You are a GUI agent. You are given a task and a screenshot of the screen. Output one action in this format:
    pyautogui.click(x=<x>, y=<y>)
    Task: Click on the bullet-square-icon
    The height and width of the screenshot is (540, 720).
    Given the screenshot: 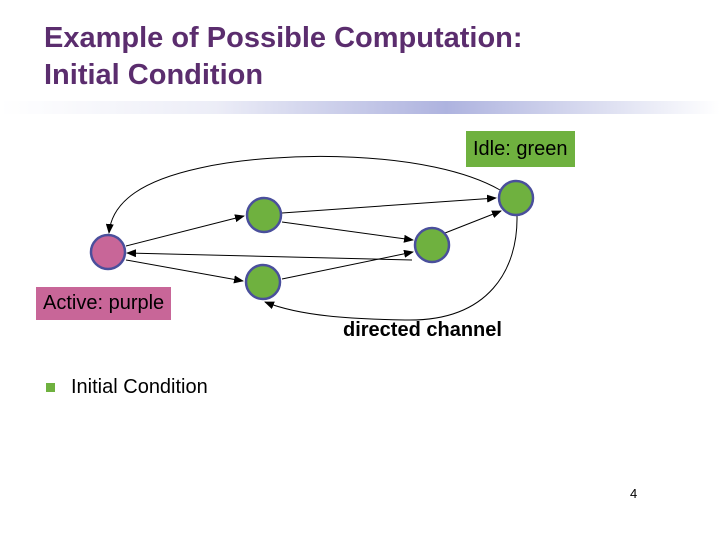 What is the action you would take?
    pyautogui.click(x=50, y=387)
    